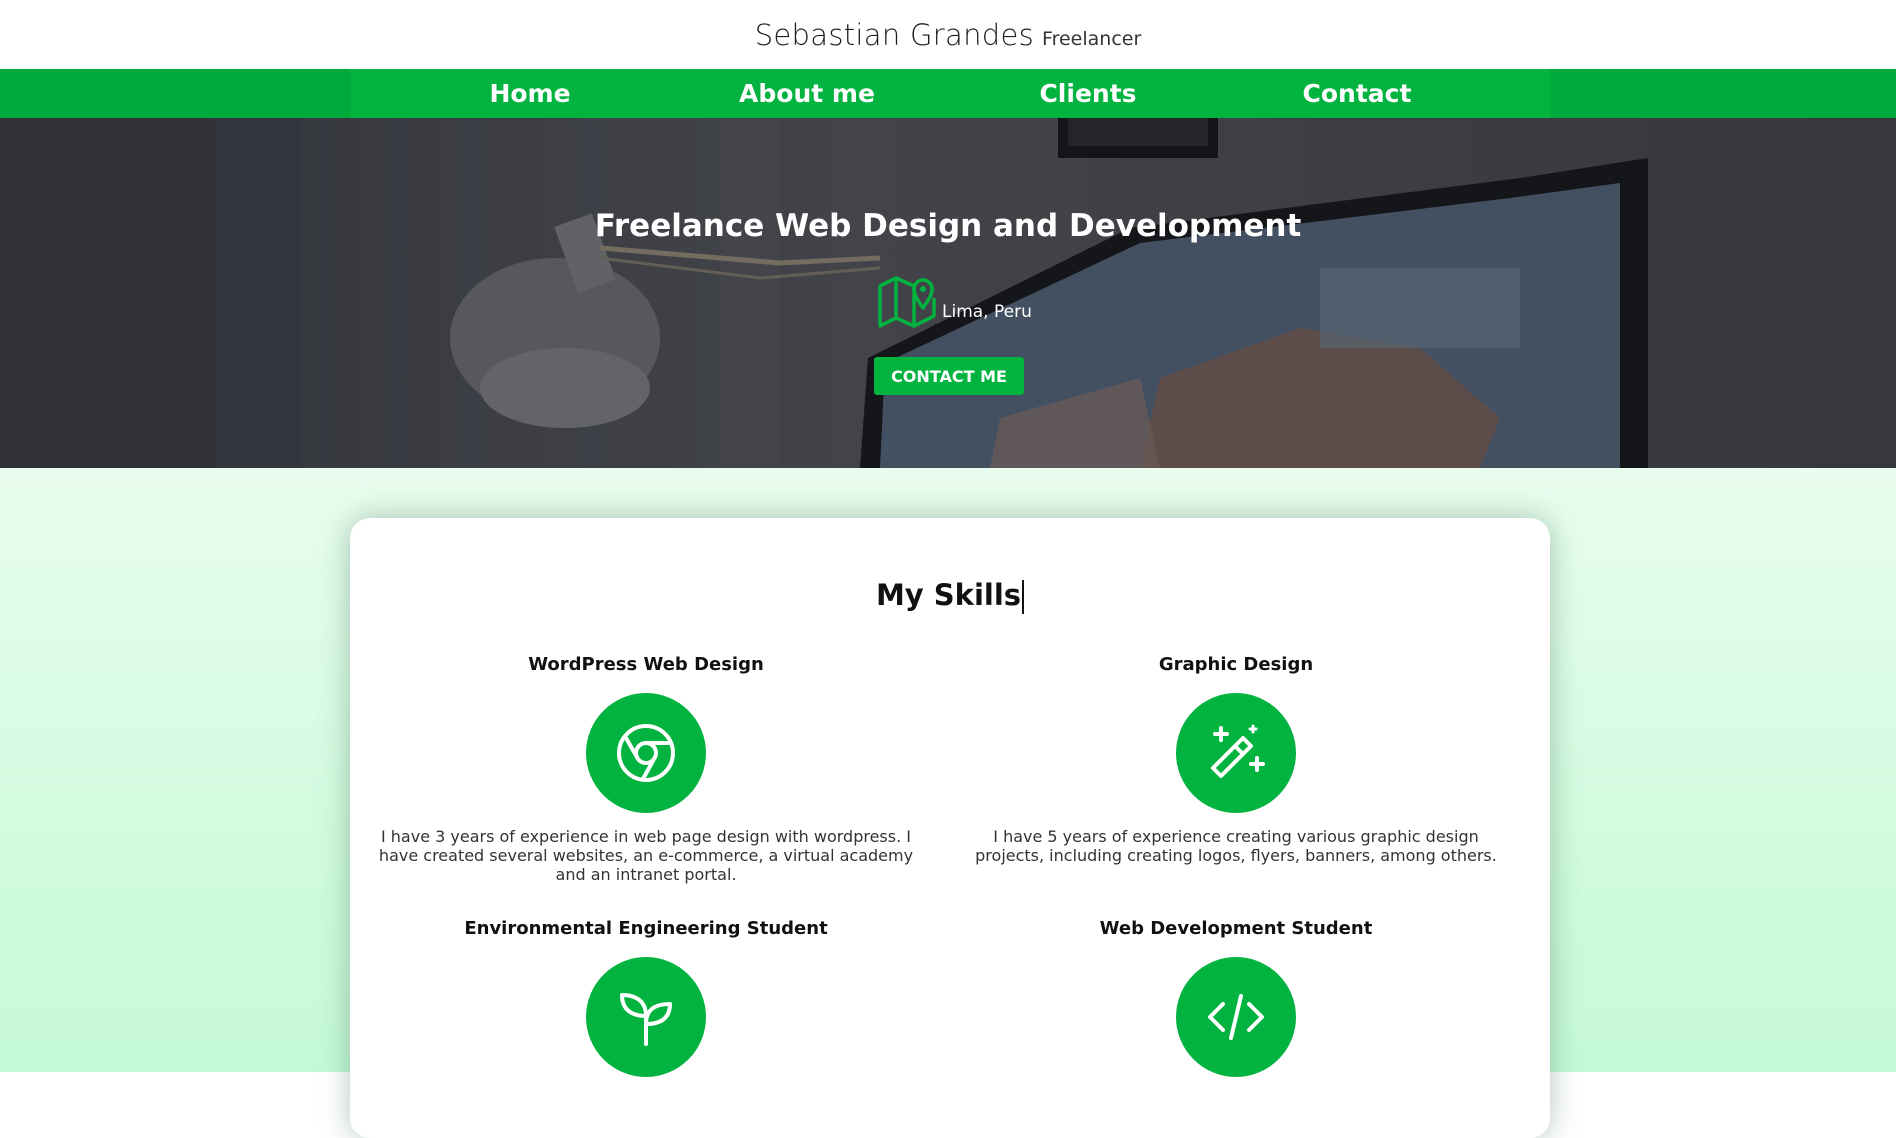 Image resolution: width=1896 pixels, height=1138 pixels. What do you see at coordinates (987, 312) in the screenshot?
I see `location-text: Lima, Peru` at bounding box center [987, 312].